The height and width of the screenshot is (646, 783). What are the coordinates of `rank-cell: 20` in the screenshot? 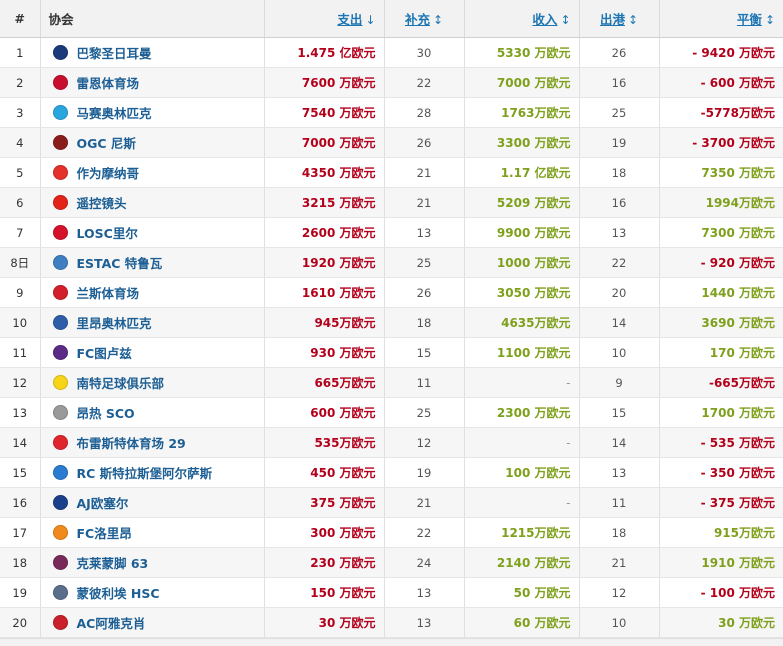 It's located at (20, 622).